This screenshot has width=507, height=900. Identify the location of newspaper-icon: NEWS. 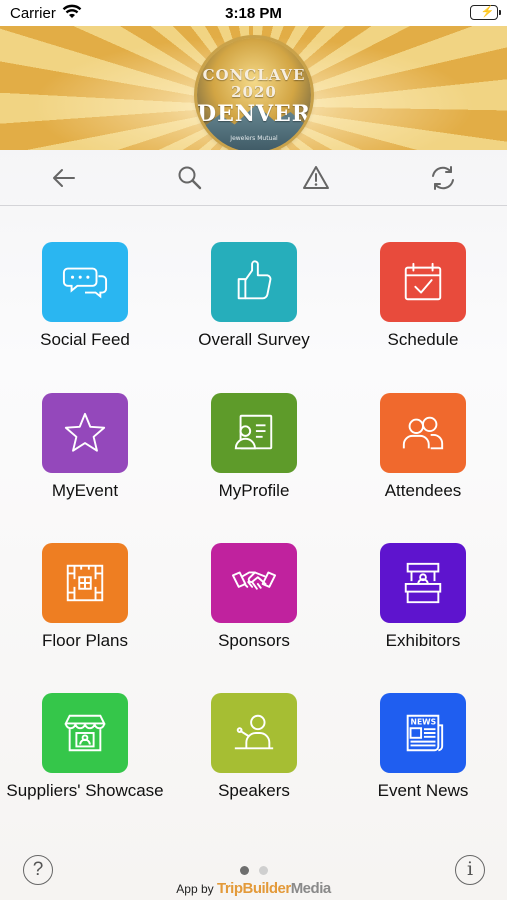
(425, 733).